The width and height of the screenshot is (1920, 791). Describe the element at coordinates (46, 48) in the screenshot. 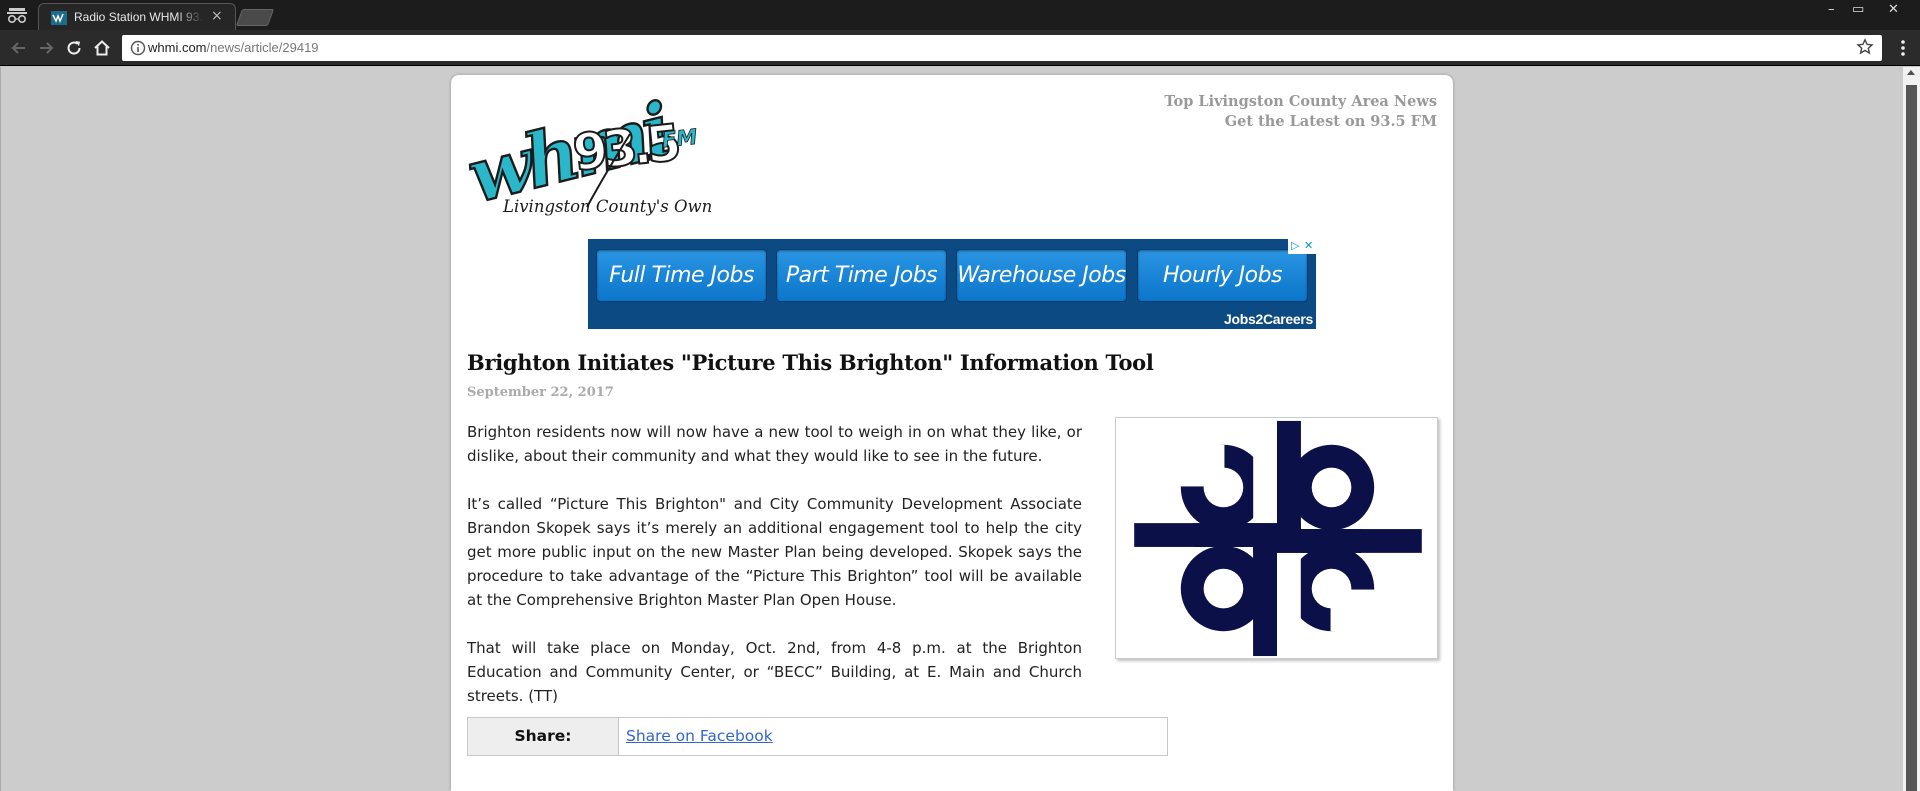

I see `forward-arrow-icon` at that location.